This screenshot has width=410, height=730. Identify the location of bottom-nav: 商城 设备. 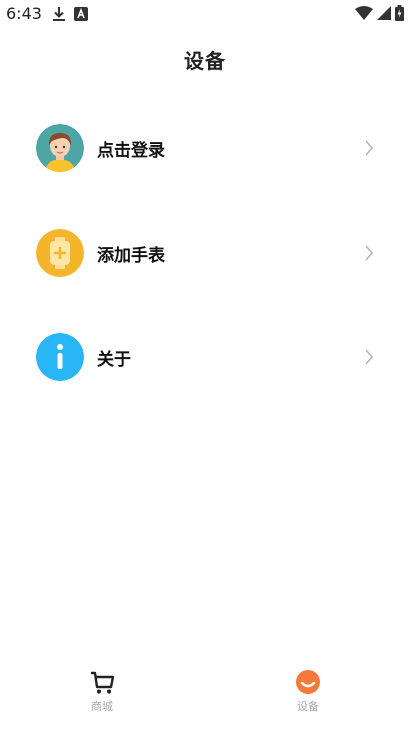
(205, 699).